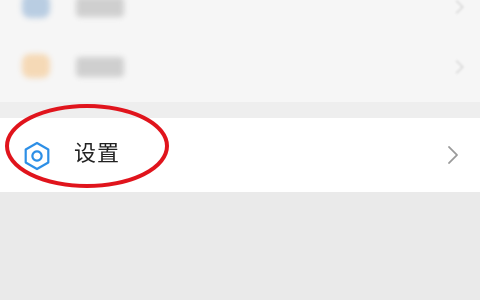 The width and height of the screenshot is (480, 300). What do you see at coordinates (97, 154) in the screenshot?
I see `settings-label: 设置` at bounding box center [97, 154].